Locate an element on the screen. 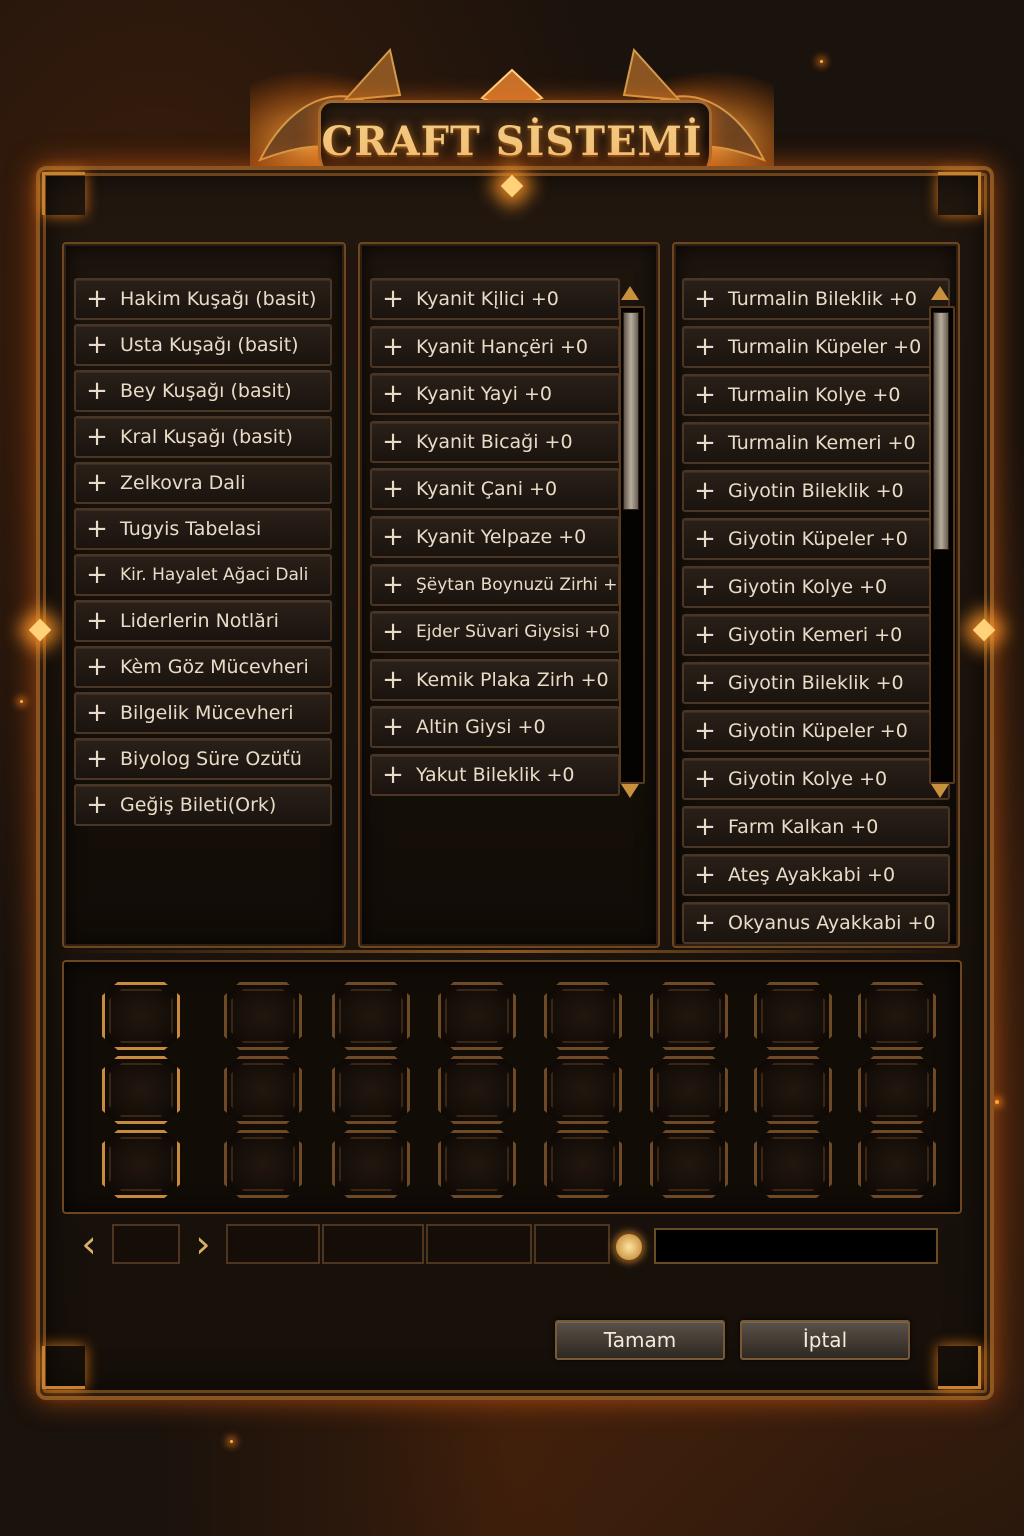  prev-page-icon: ‹ is located at coordinates (89, 1244).